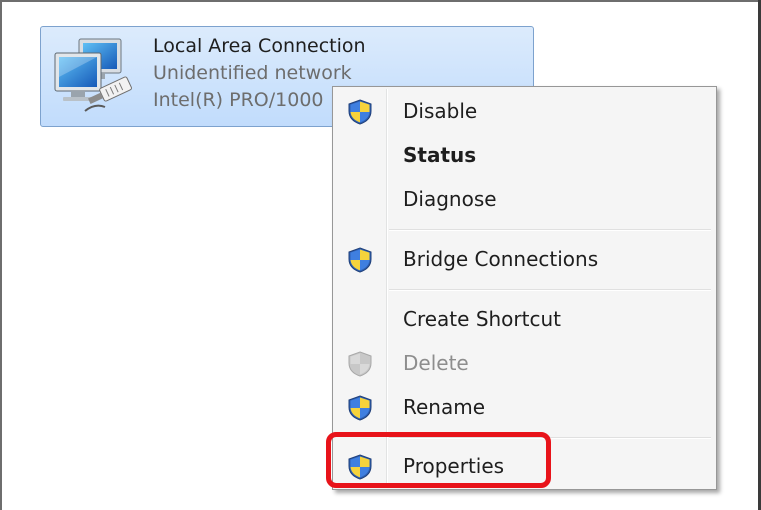 This screenshot has height=510, width=761. I want to click on menu-item-status: Status, so click(524, 155).